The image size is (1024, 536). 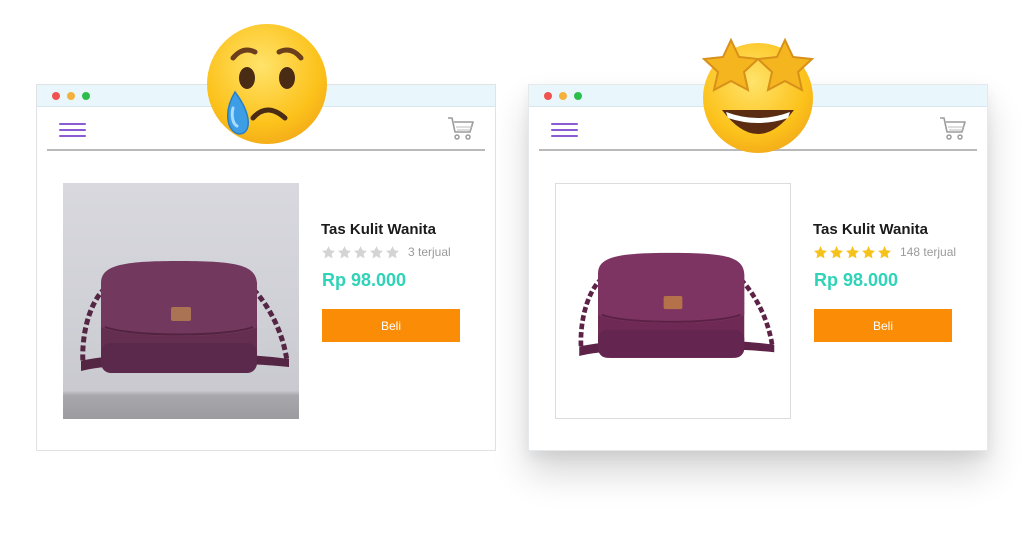 What do you see at coordinates (928, 252) in the screenshot?
I see `sold-count: 148 terjual` at bounding box center [928, 252].